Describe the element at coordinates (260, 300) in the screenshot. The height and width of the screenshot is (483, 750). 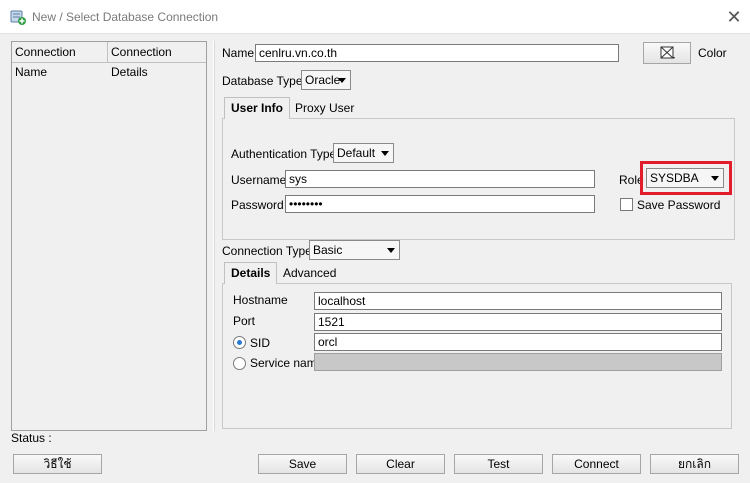
I see `hostname-label: Hostname` at that location.